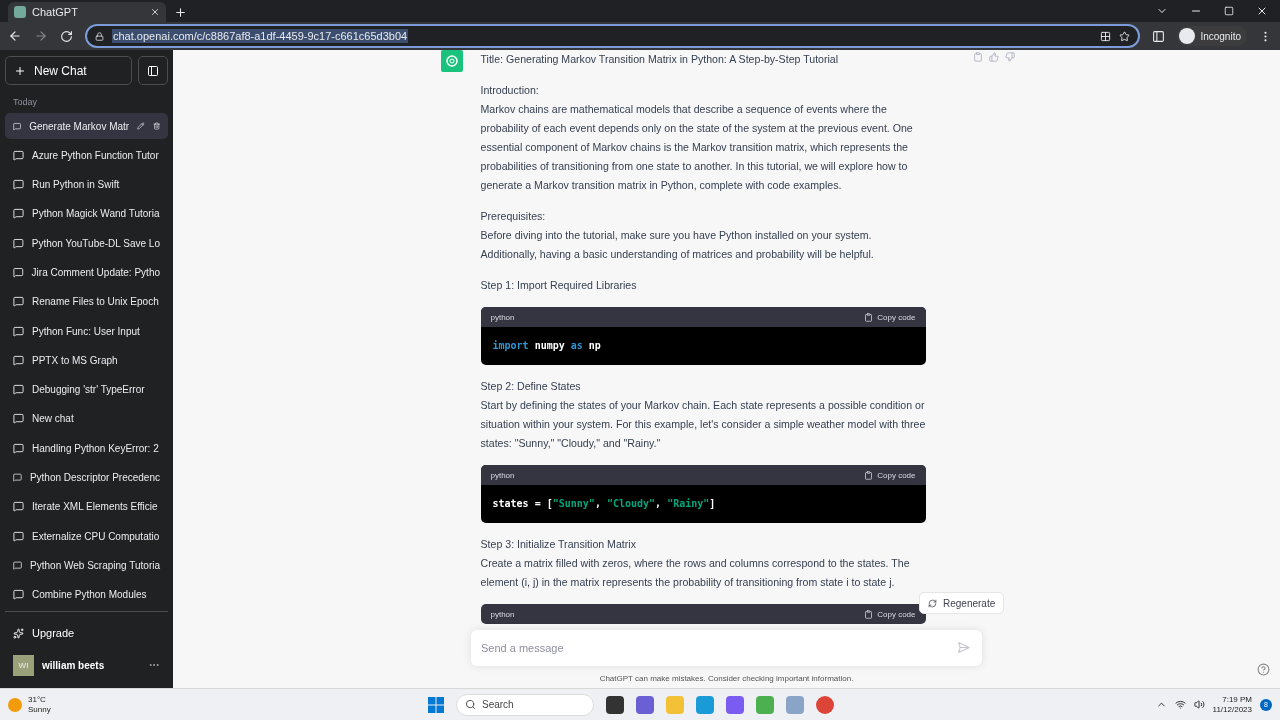 This screenshot has height=720, width=1280. Describe the element at coordinates (436, 704) in the screenshot. I see `start-icon` at that location.